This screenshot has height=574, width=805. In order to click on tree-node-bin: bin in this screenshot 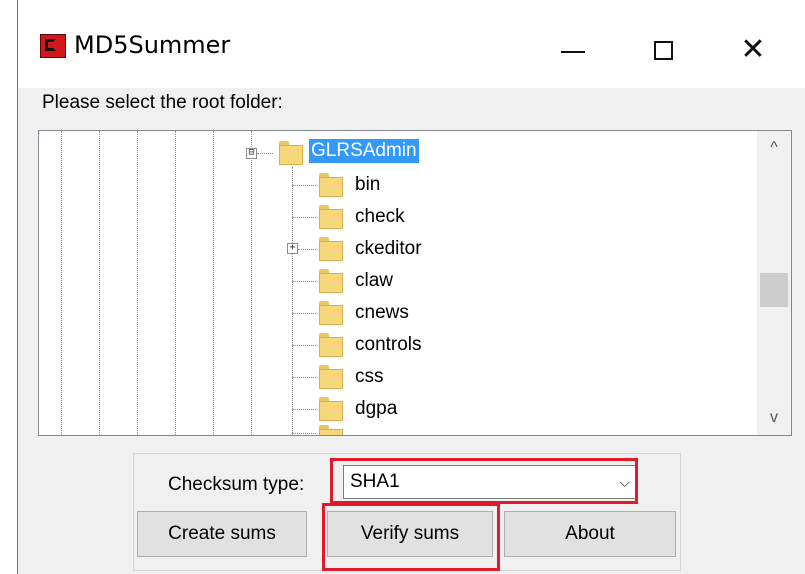, I will do `click(367, 185)`.